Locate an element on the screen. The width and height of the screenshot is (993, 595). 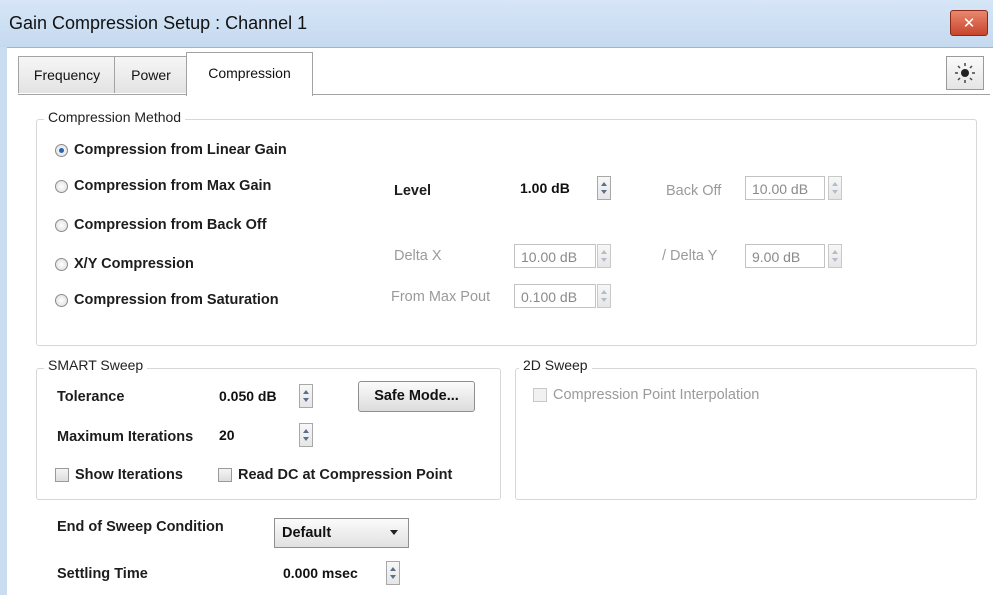
delta-x-input: 10.00 dB is located at coordinates (555, 256).